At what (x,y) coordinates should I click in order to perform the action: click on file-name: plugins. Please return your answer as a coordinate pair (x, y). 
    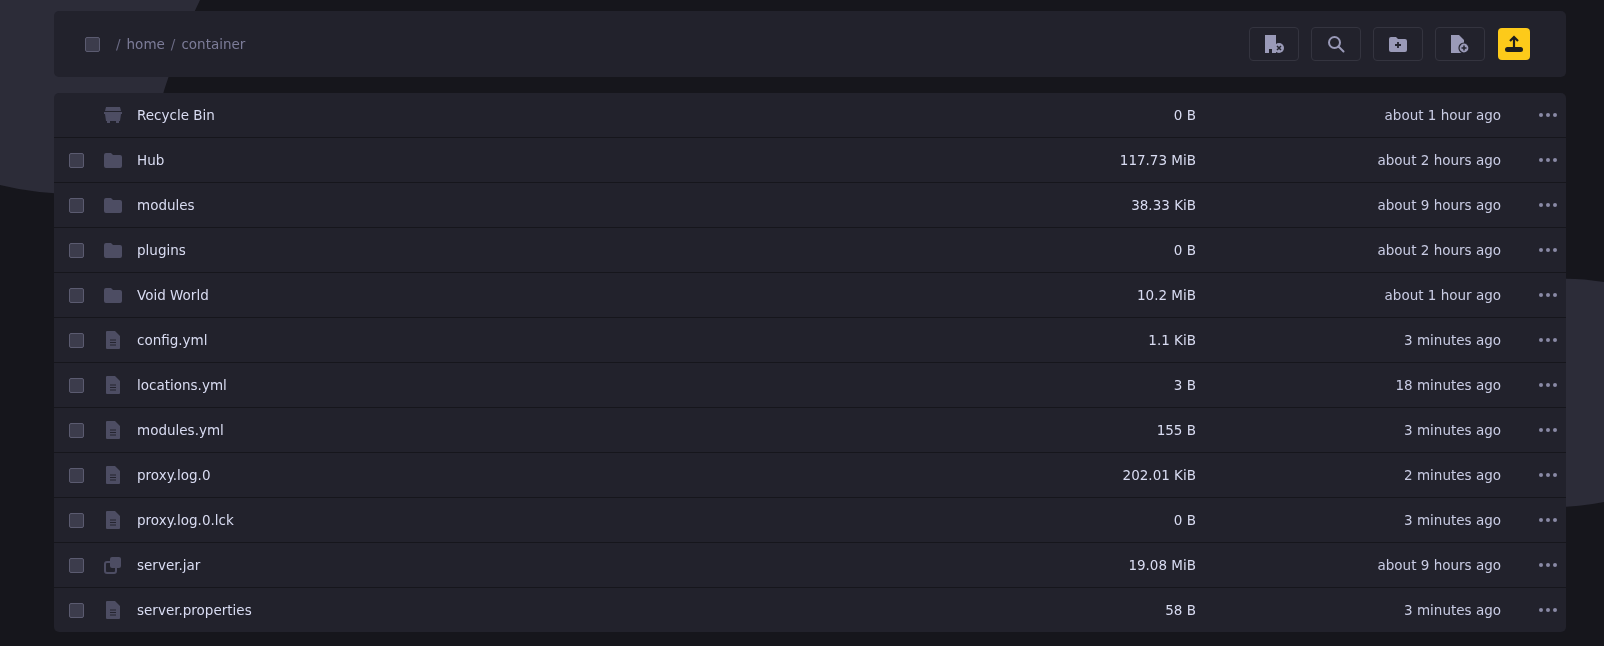
    Looking at the image, I should click on (162, 250).